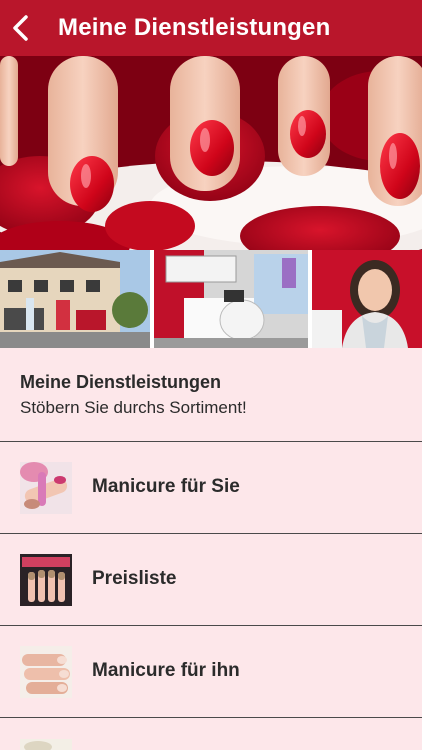 This screenshot has width=422, height=750. What do you see at coordinates (166, 670) in the screenshot?
I see `service-label: Manicure für ihn` at bounding box center [166, 670].